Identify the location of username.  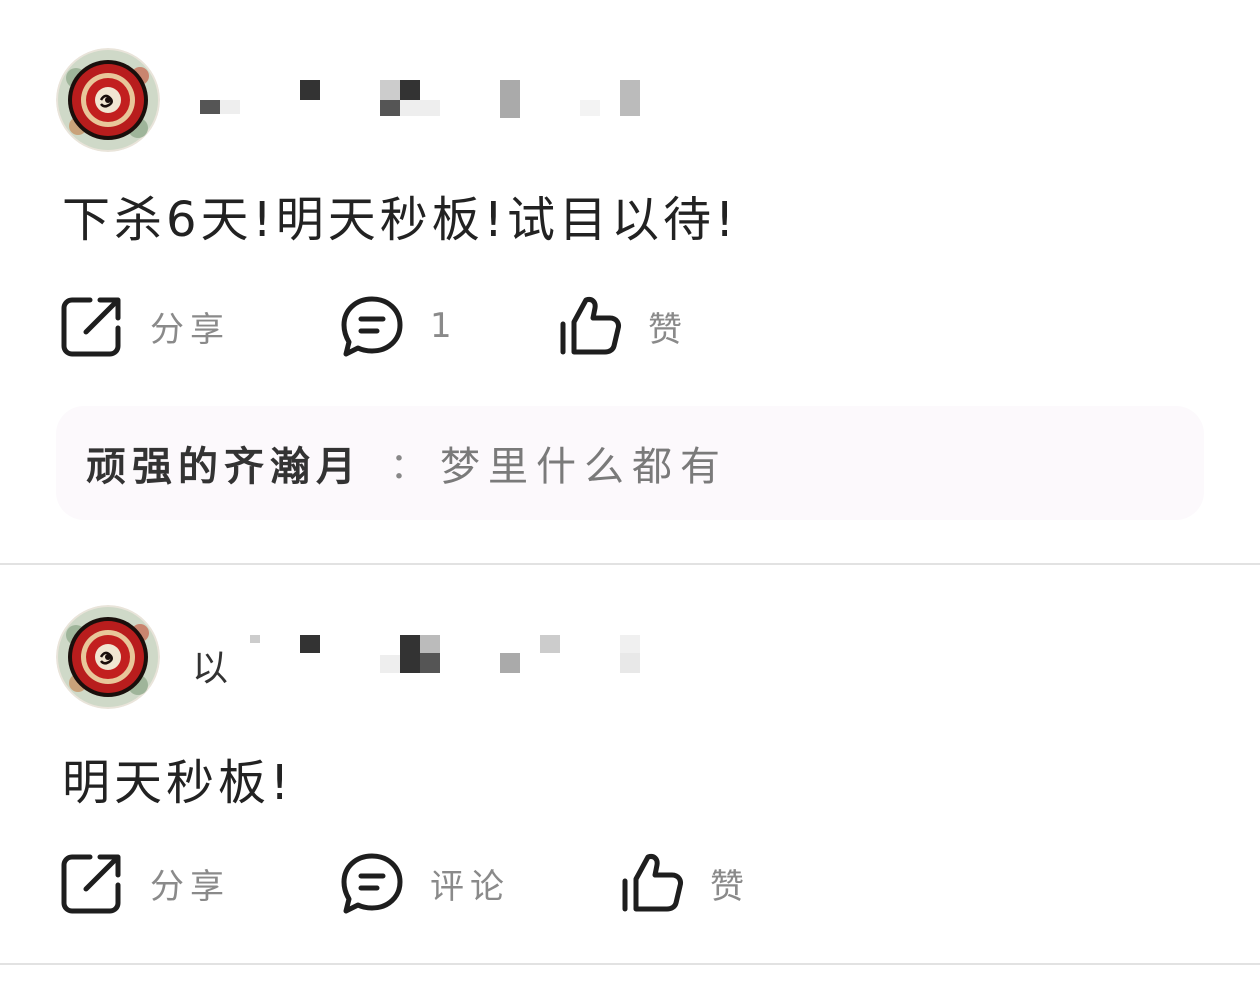
(427, 100).